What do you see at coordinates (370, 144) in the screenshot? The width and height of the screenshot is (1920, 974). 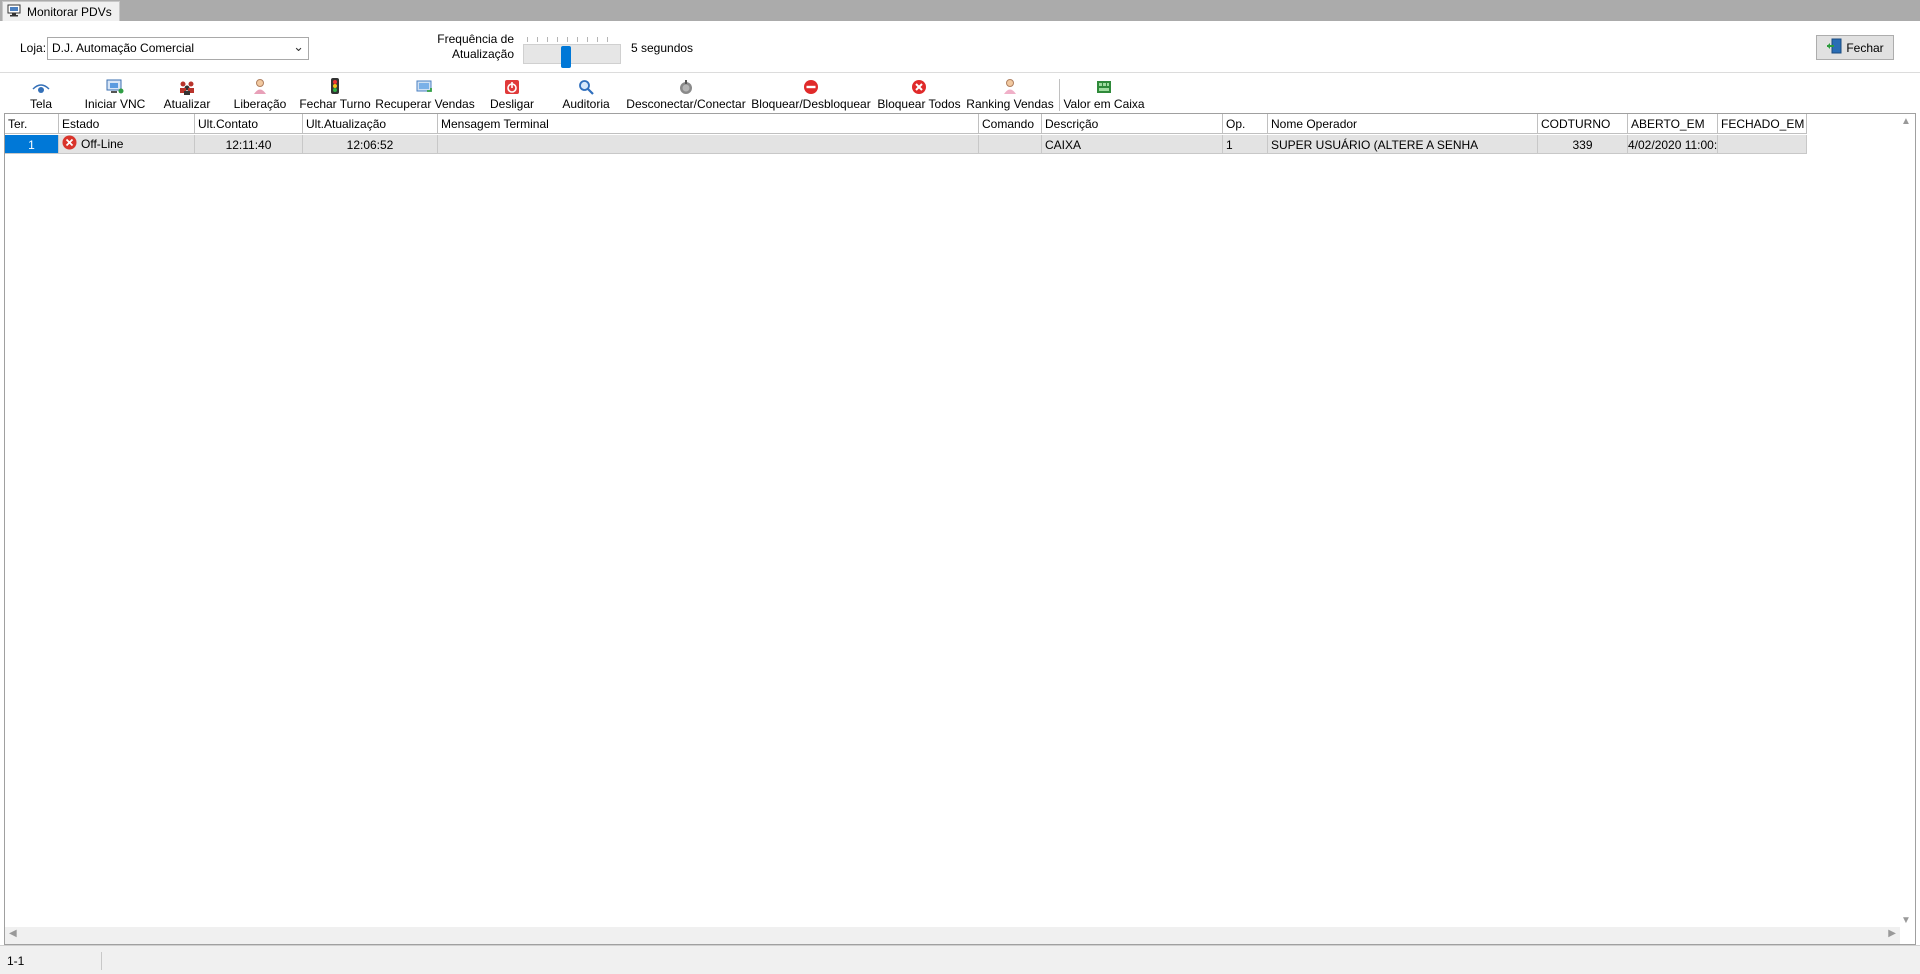 I see `cell-ult-atualizacao: 12:06:52` at bounding box center [370, 144].